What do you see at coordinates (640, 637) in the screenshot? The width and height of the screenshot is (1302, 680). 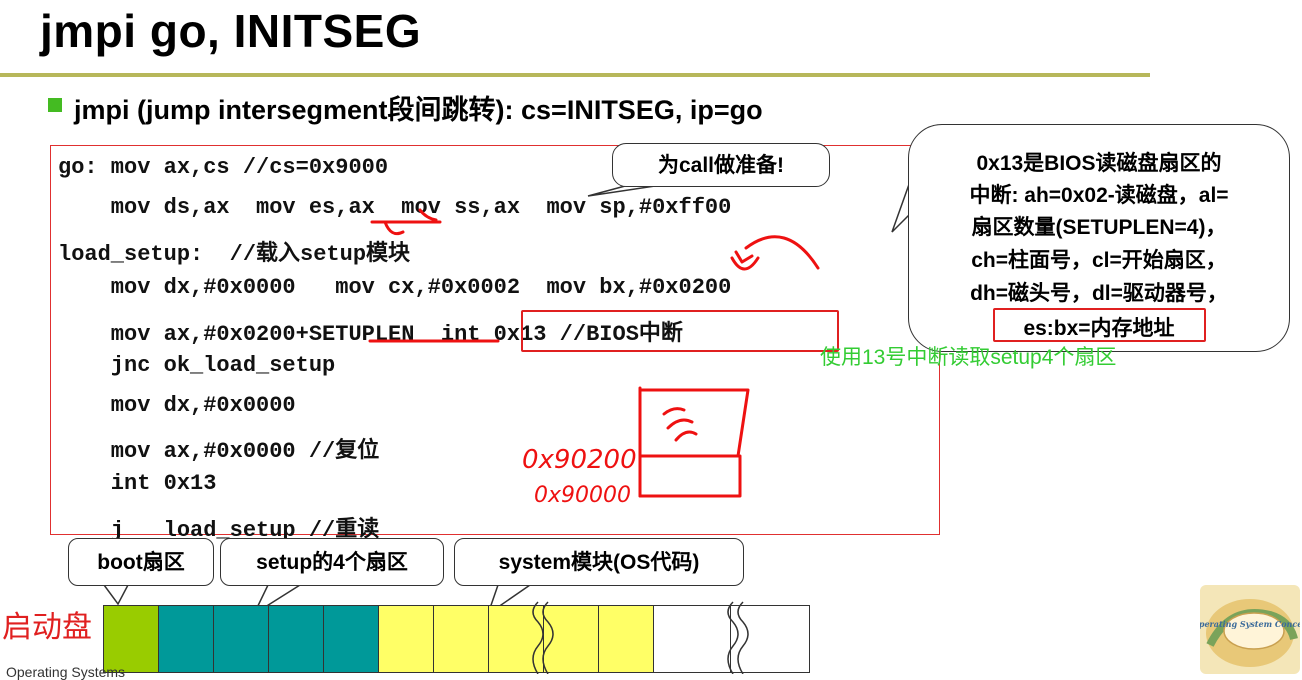 I see `disk-break-marks` at bounding box center [640, 637].